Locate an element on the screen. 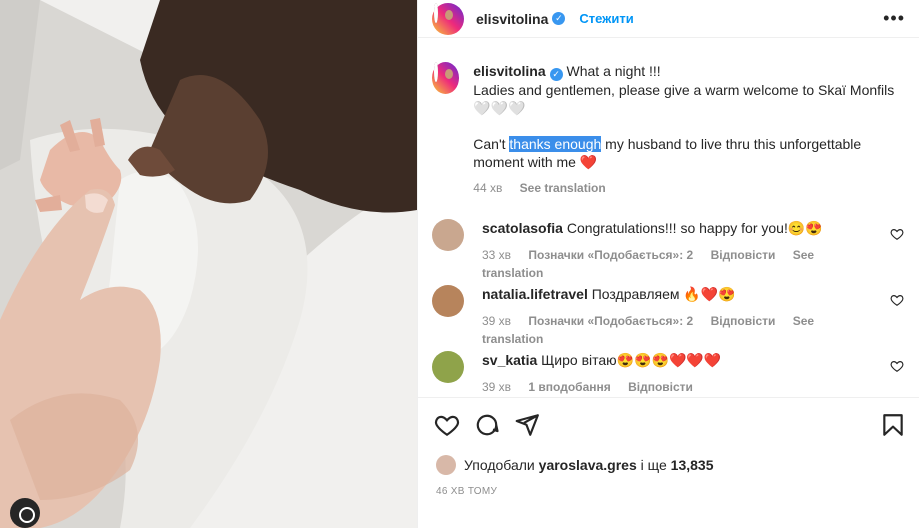 The width and height of the screenshot is (919, 528). author-username: elisvitolina is located at coordinates (512, 19).